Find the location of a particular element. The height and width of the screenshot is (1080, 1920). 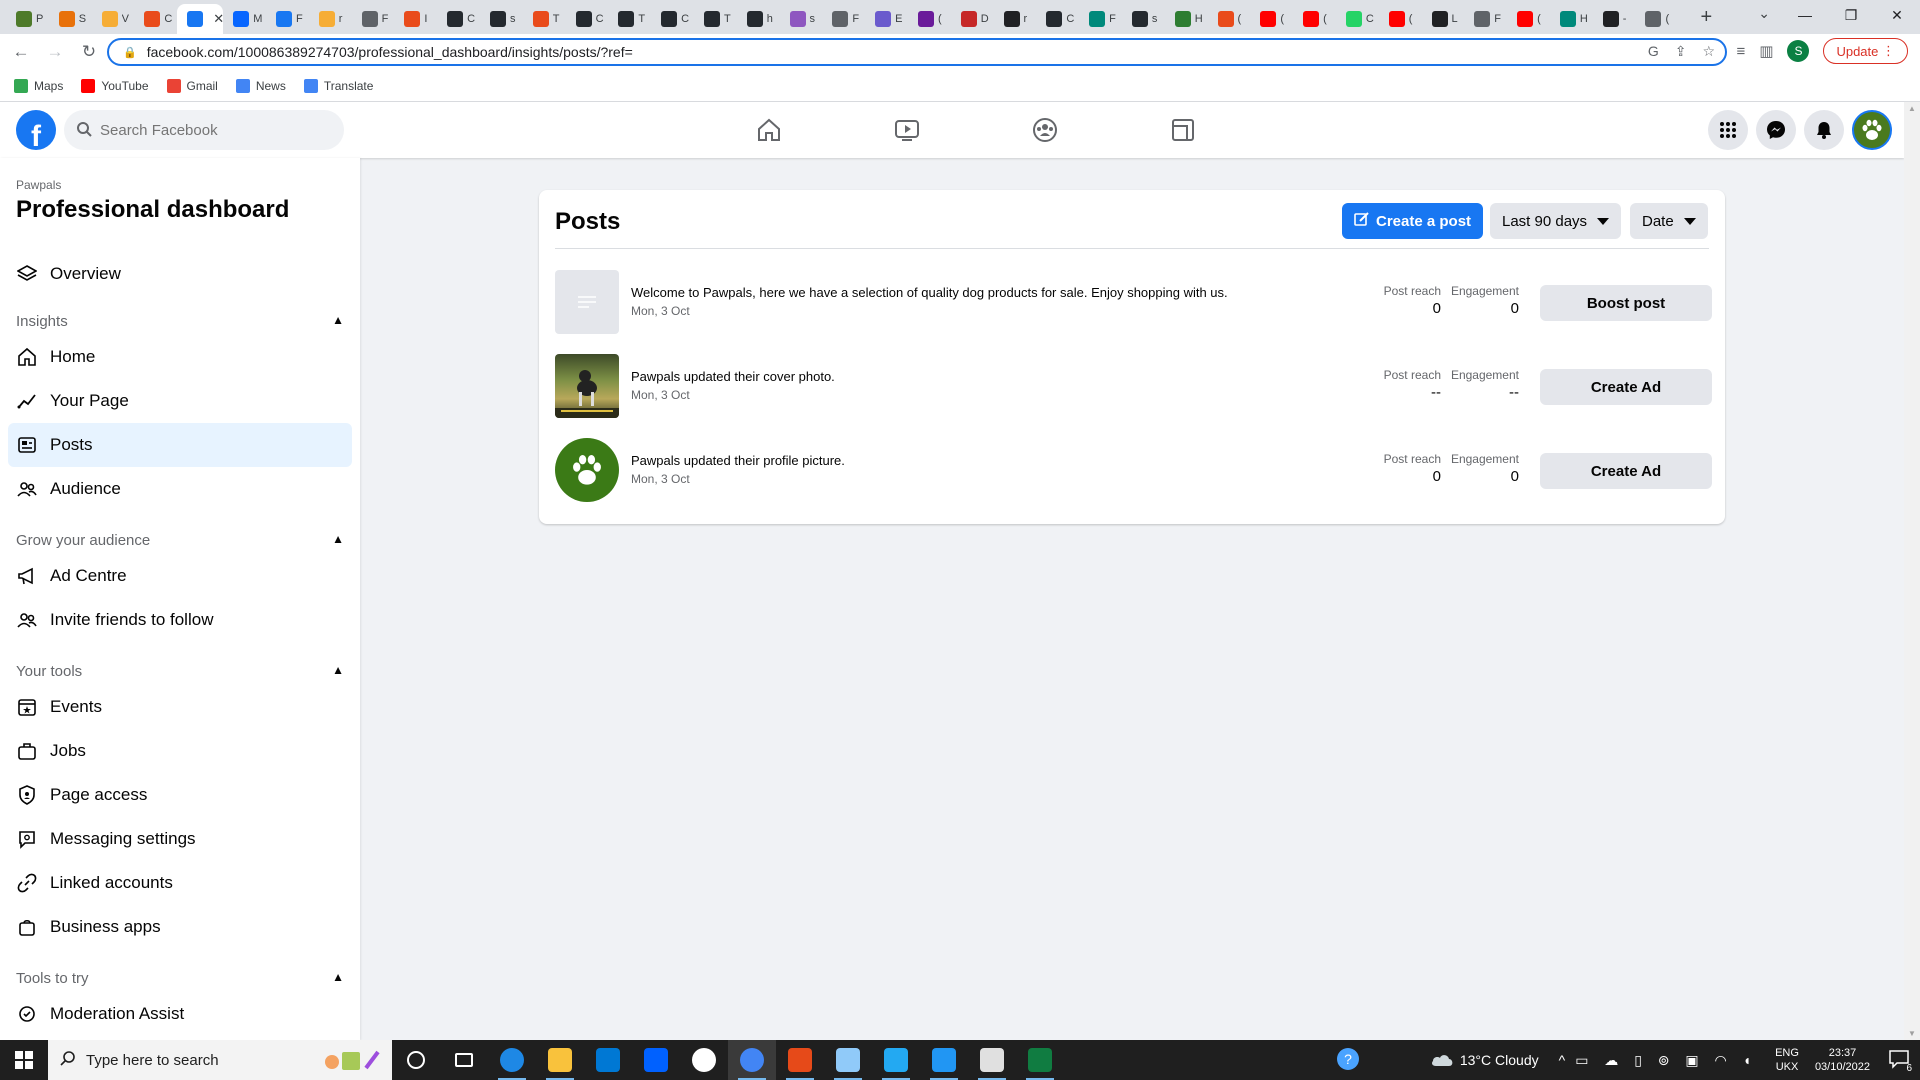

bookmark-item: News is located at coordinates (260, 85).